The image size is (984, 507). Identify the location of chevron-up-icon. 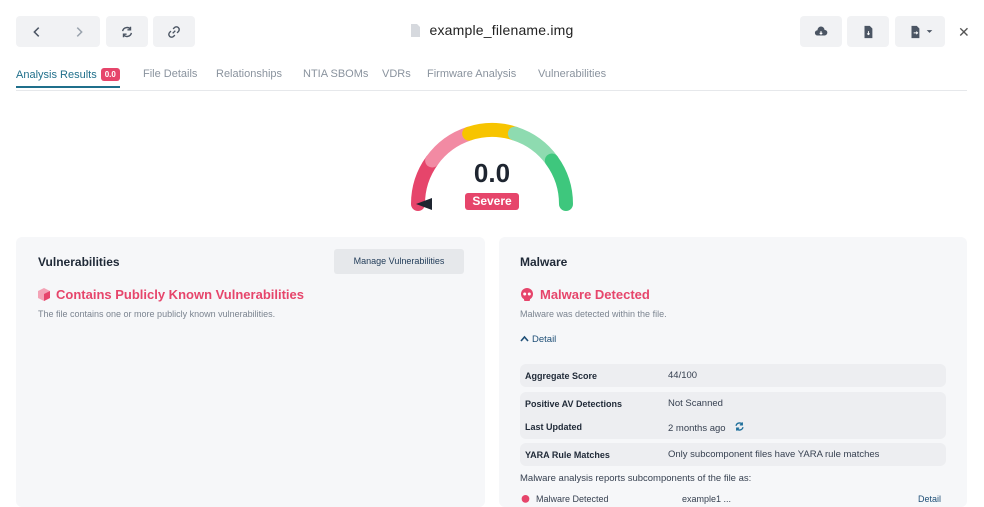
(524, 338).